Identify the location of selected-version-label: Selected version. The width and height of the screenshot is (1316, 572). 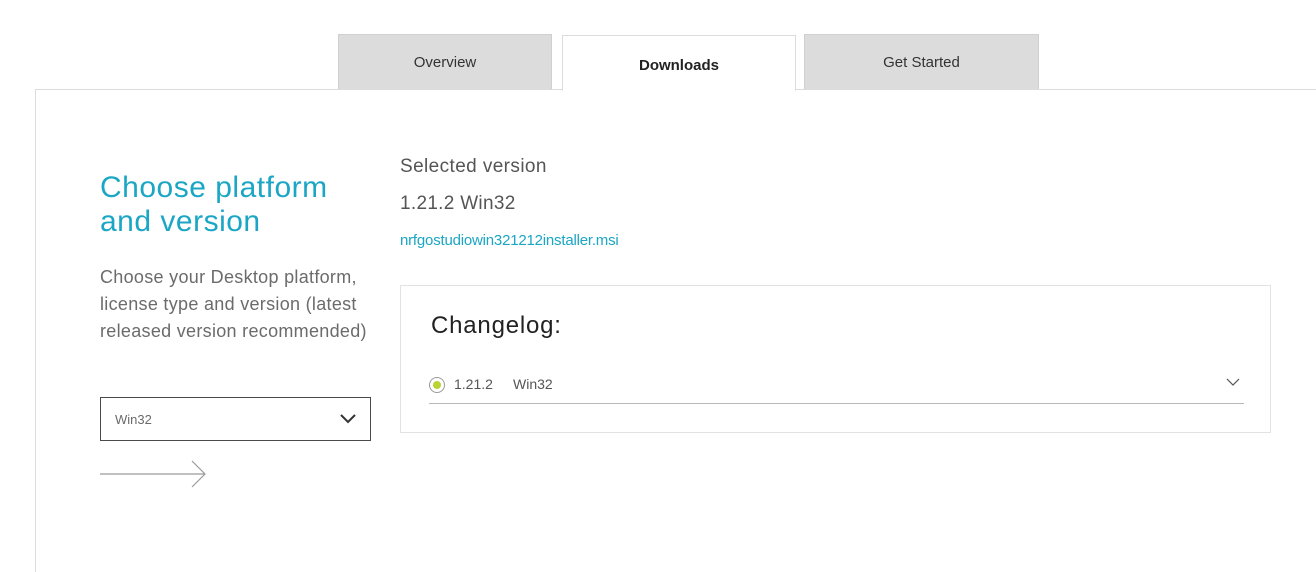
(473, 166).